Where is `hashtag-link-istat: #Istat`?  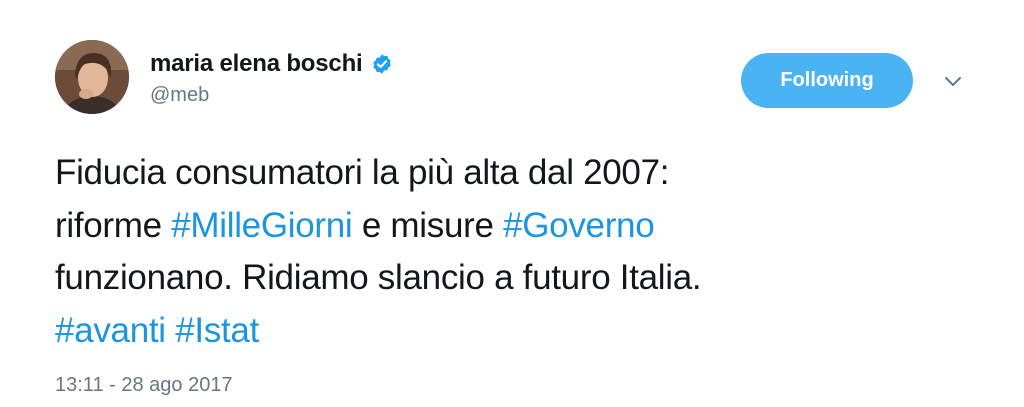 hashtag-link-istat: #Istat is located at coordinates (217, 330).